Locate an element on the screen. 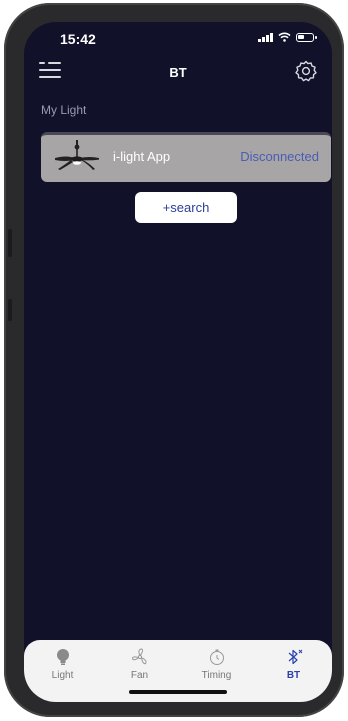 The width and height of the screenshot is (348, 721). battery-icon is located at coordinates (306, 37).